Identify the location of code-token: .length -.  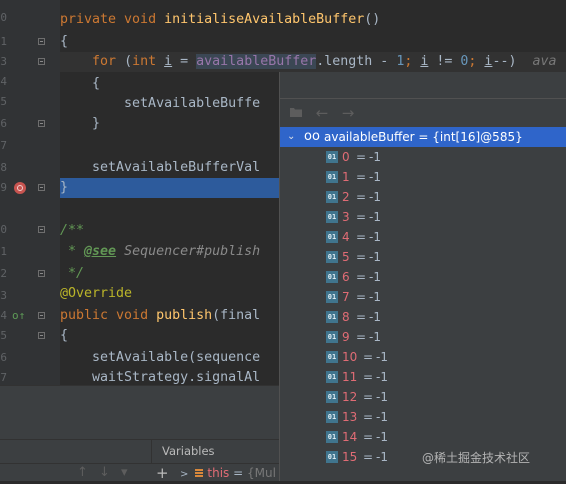
(356, 61).